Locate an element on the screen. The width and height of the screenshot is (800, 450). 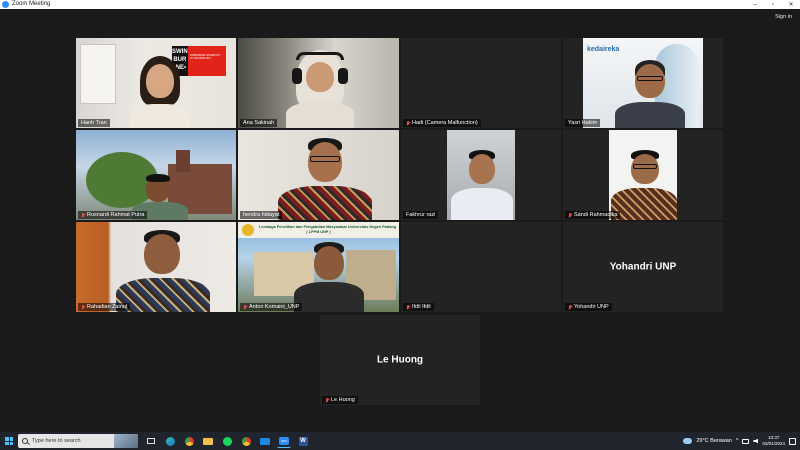
search-placeholder: Type here to search is located at coordinates (56, 441).